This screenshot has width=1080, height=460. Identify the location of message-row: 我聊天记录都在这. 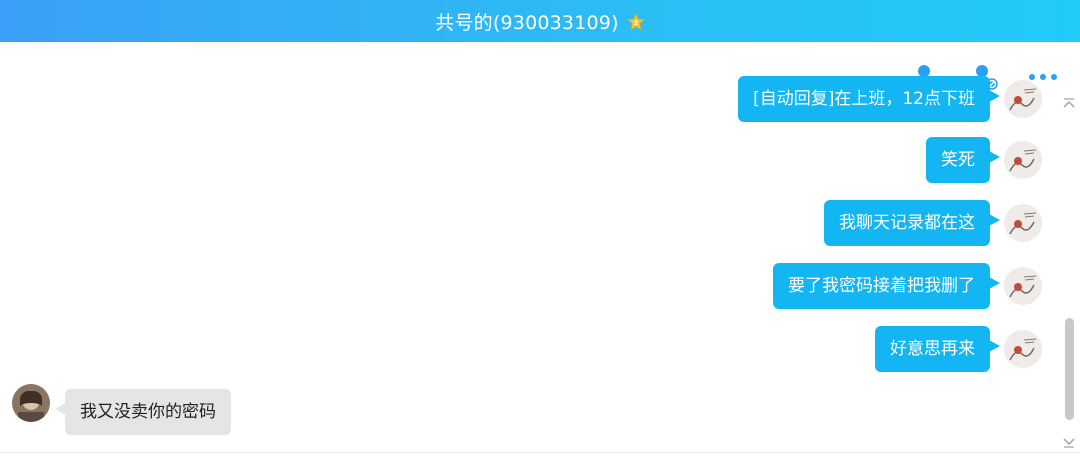
(933, 223).